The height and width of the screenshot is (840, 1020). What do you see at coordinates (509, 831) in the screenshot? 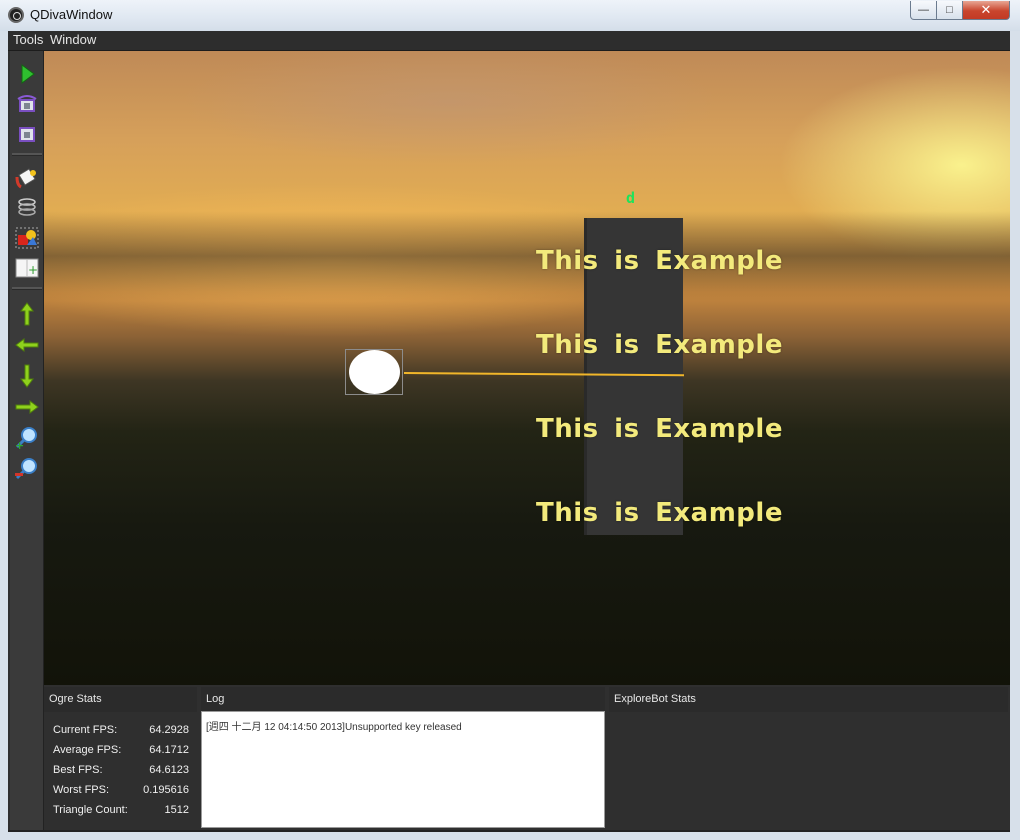
I see `status-strip` at bounding box center [509, 831].